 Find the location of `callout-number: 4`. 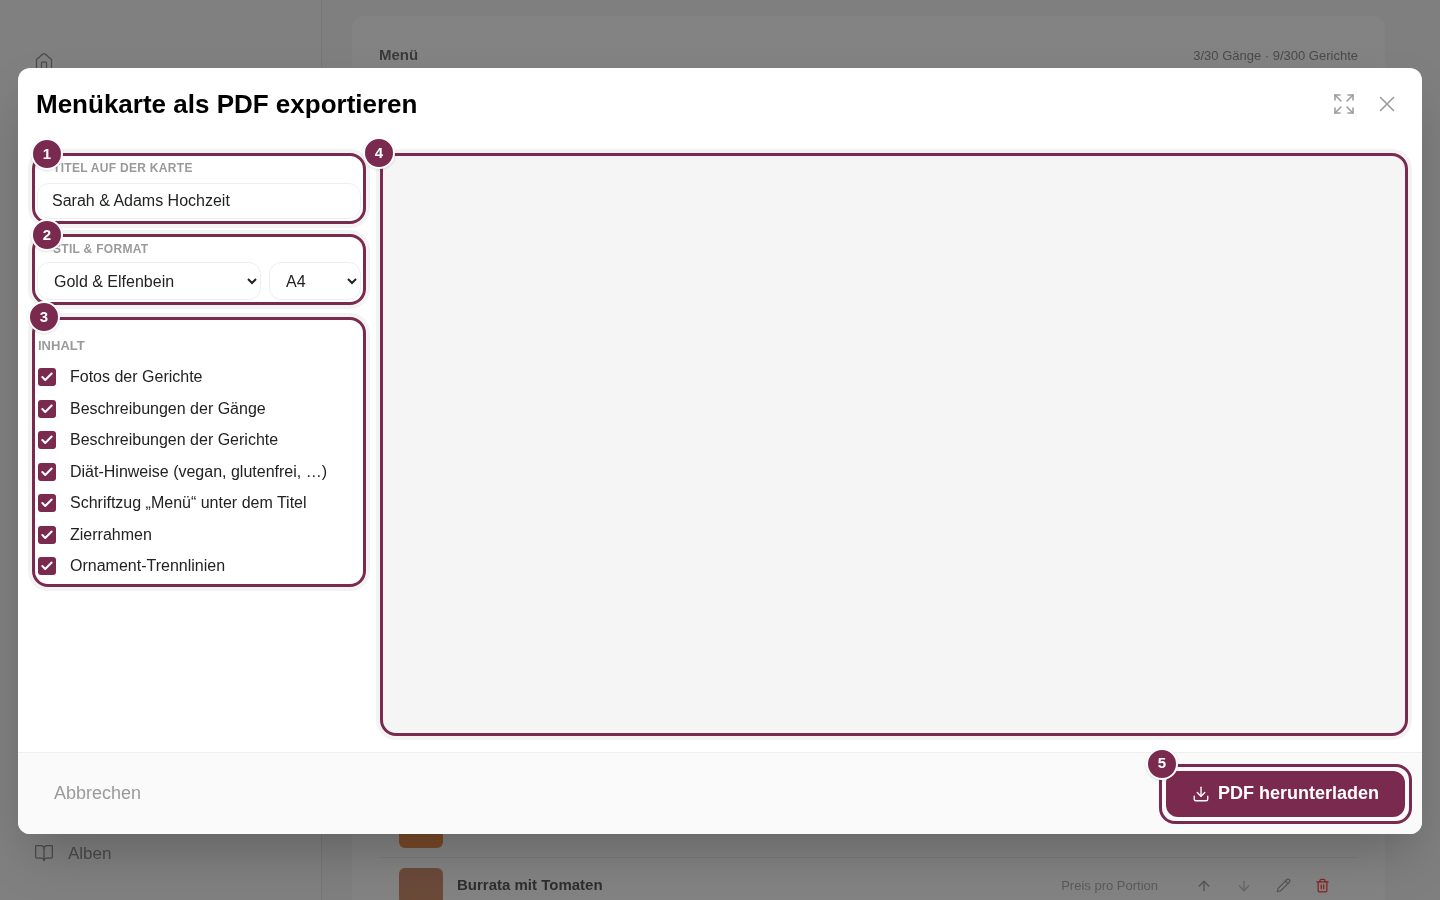

callout-number: 4 is located at coordinates (379, 153).